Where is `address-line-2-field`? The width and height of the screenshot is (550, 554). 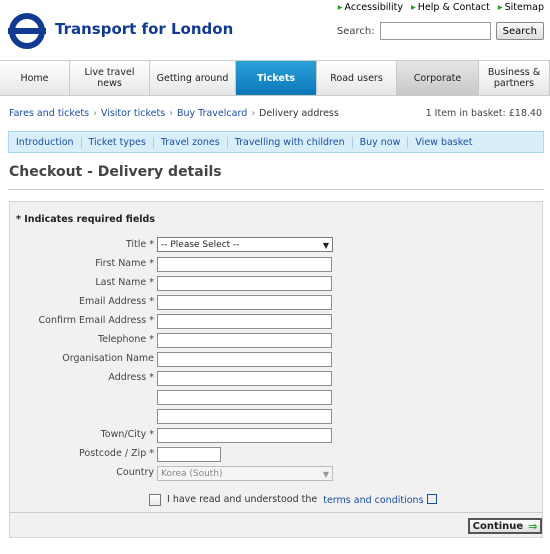
address-line-2-field is located at coordinates (244, 397).